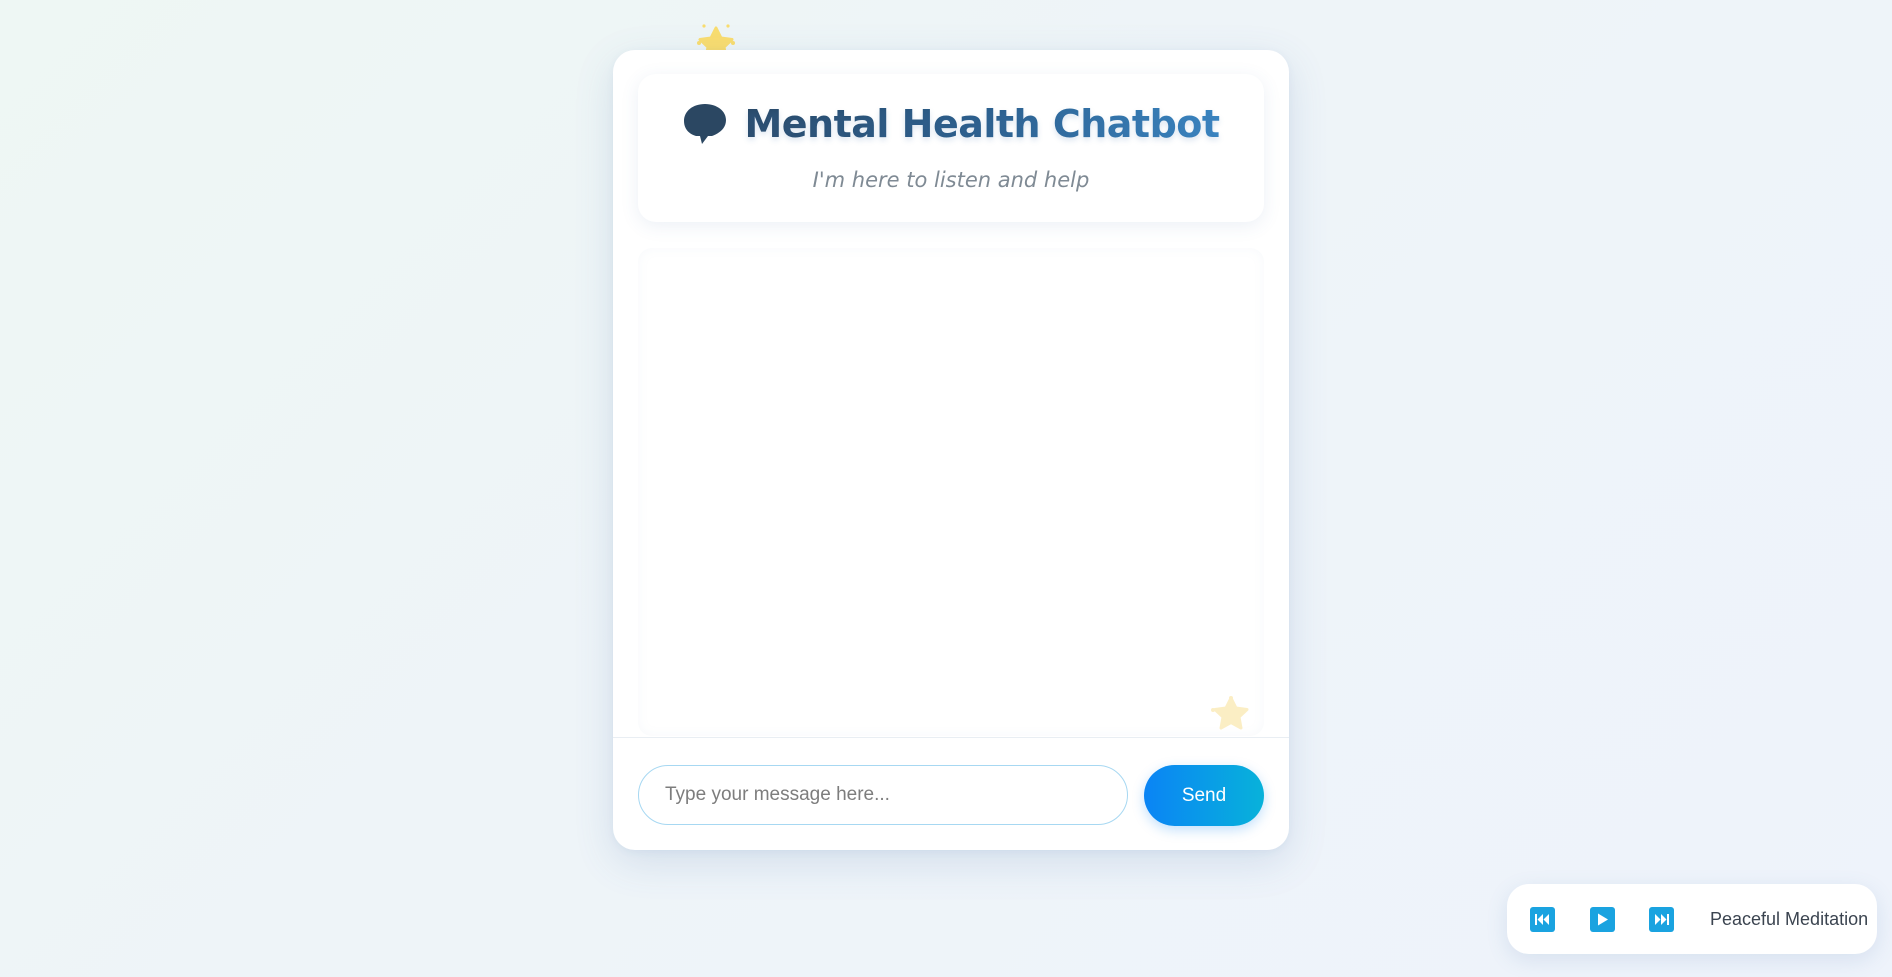 The image size is (1892, 977). Describe the element at coordinates (951, 737) in the screenshot. I see `divider` at that location.